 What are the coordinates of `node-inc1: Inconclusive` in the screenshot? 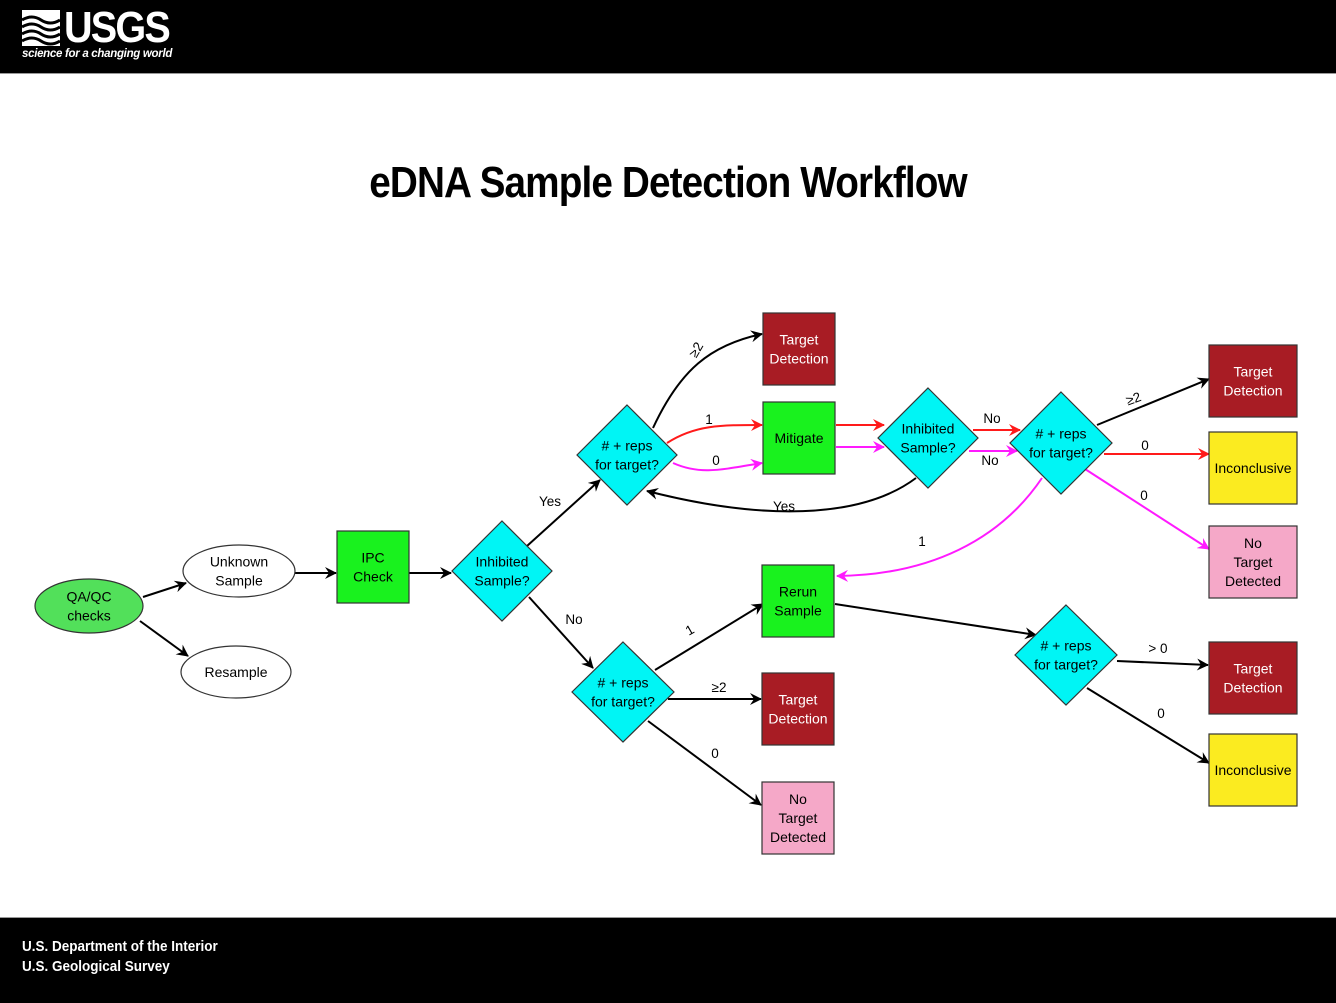 It's located at (1253, 468).